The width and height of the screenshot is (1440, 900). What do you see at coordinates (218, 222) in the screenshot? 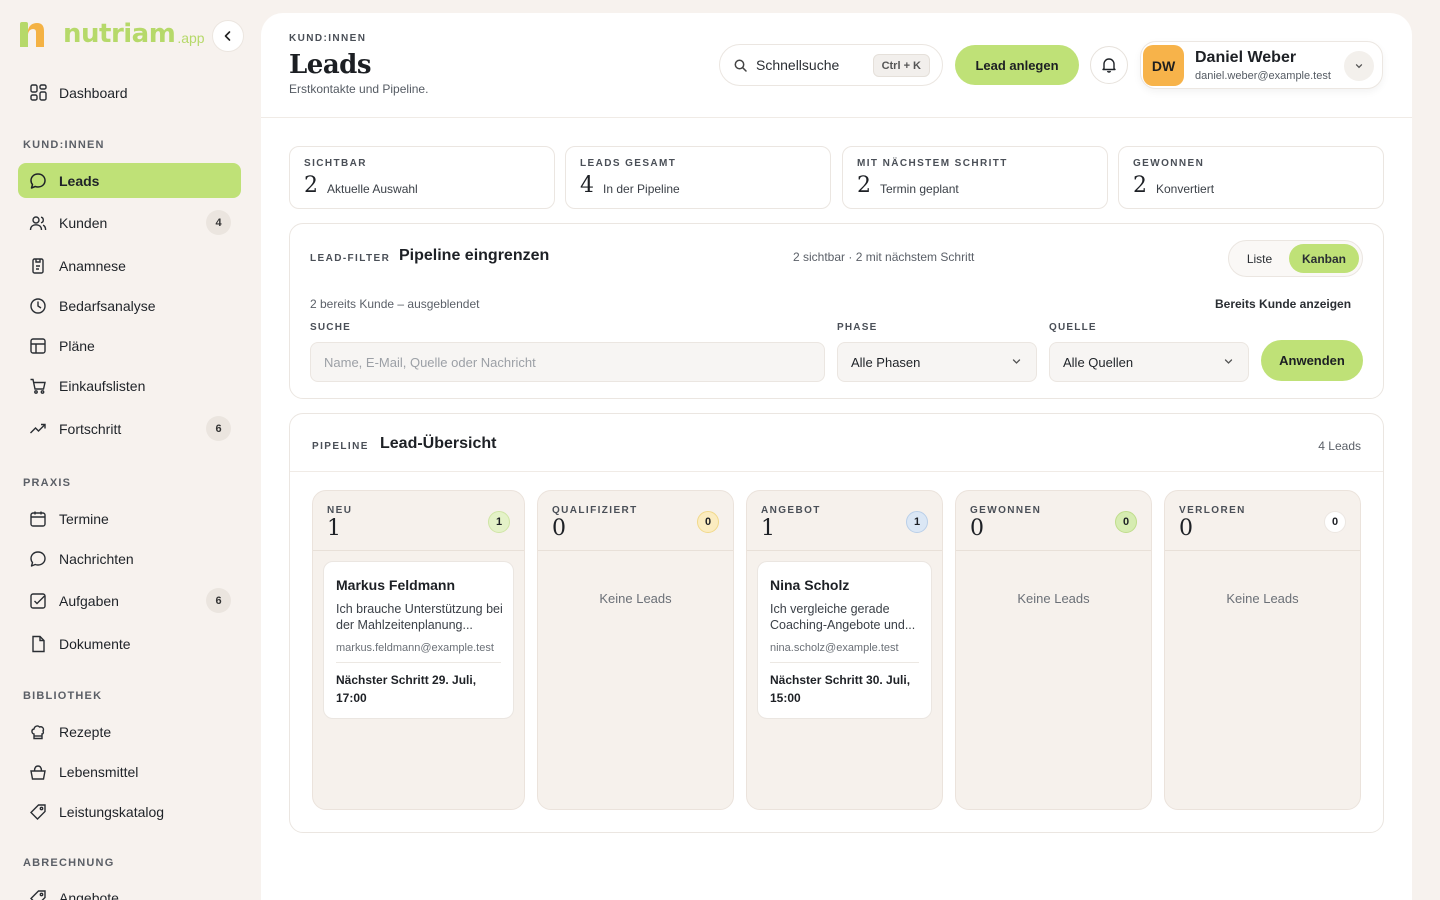
I see `count-badge: 4` at bounding box center [218, 222].